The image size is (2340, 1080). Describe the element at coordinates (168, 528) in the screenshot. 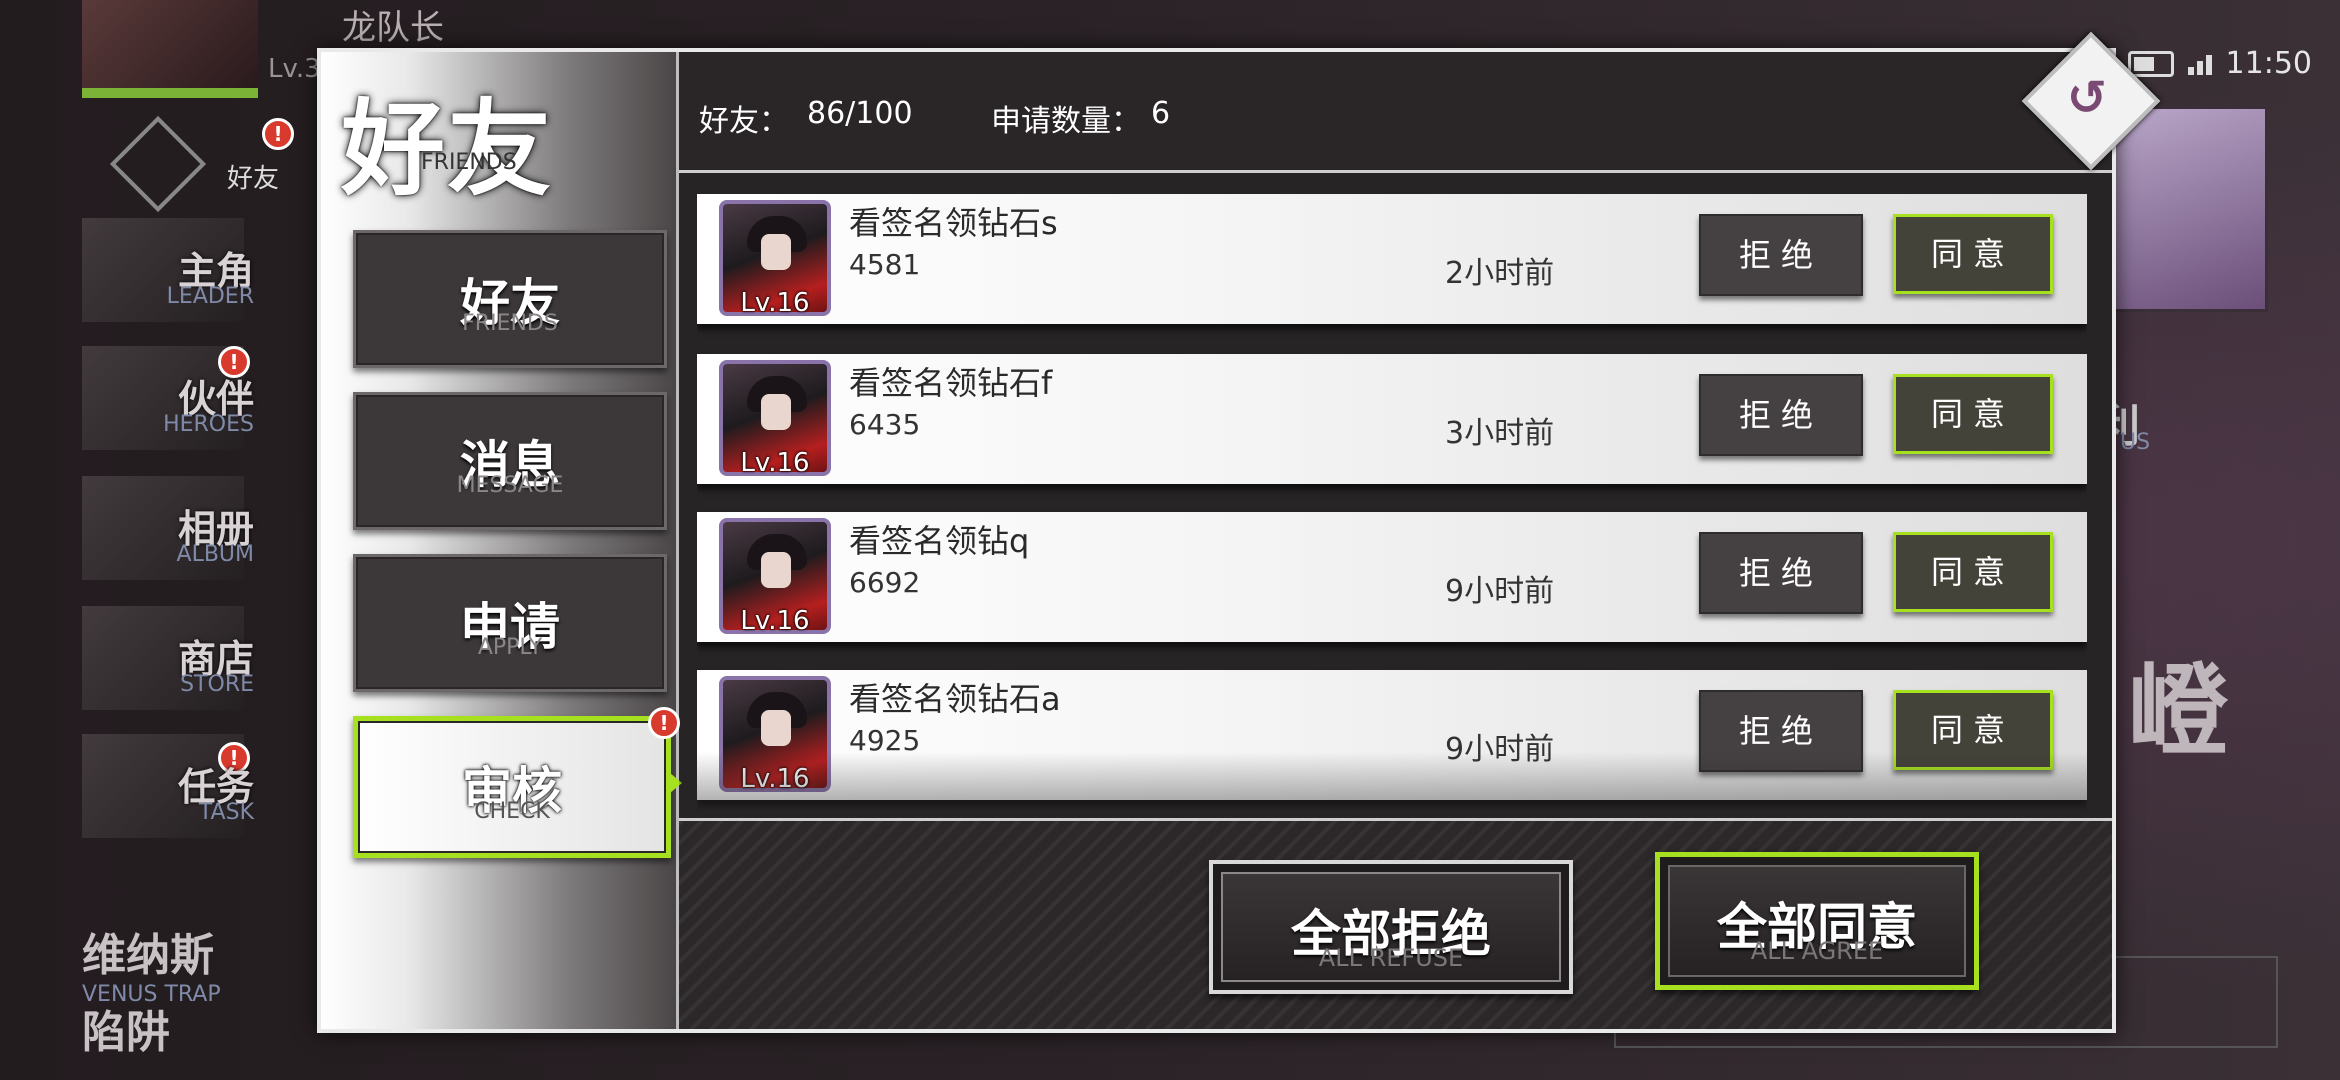

I see `menu-album: 相册 ALBUM` at that location.